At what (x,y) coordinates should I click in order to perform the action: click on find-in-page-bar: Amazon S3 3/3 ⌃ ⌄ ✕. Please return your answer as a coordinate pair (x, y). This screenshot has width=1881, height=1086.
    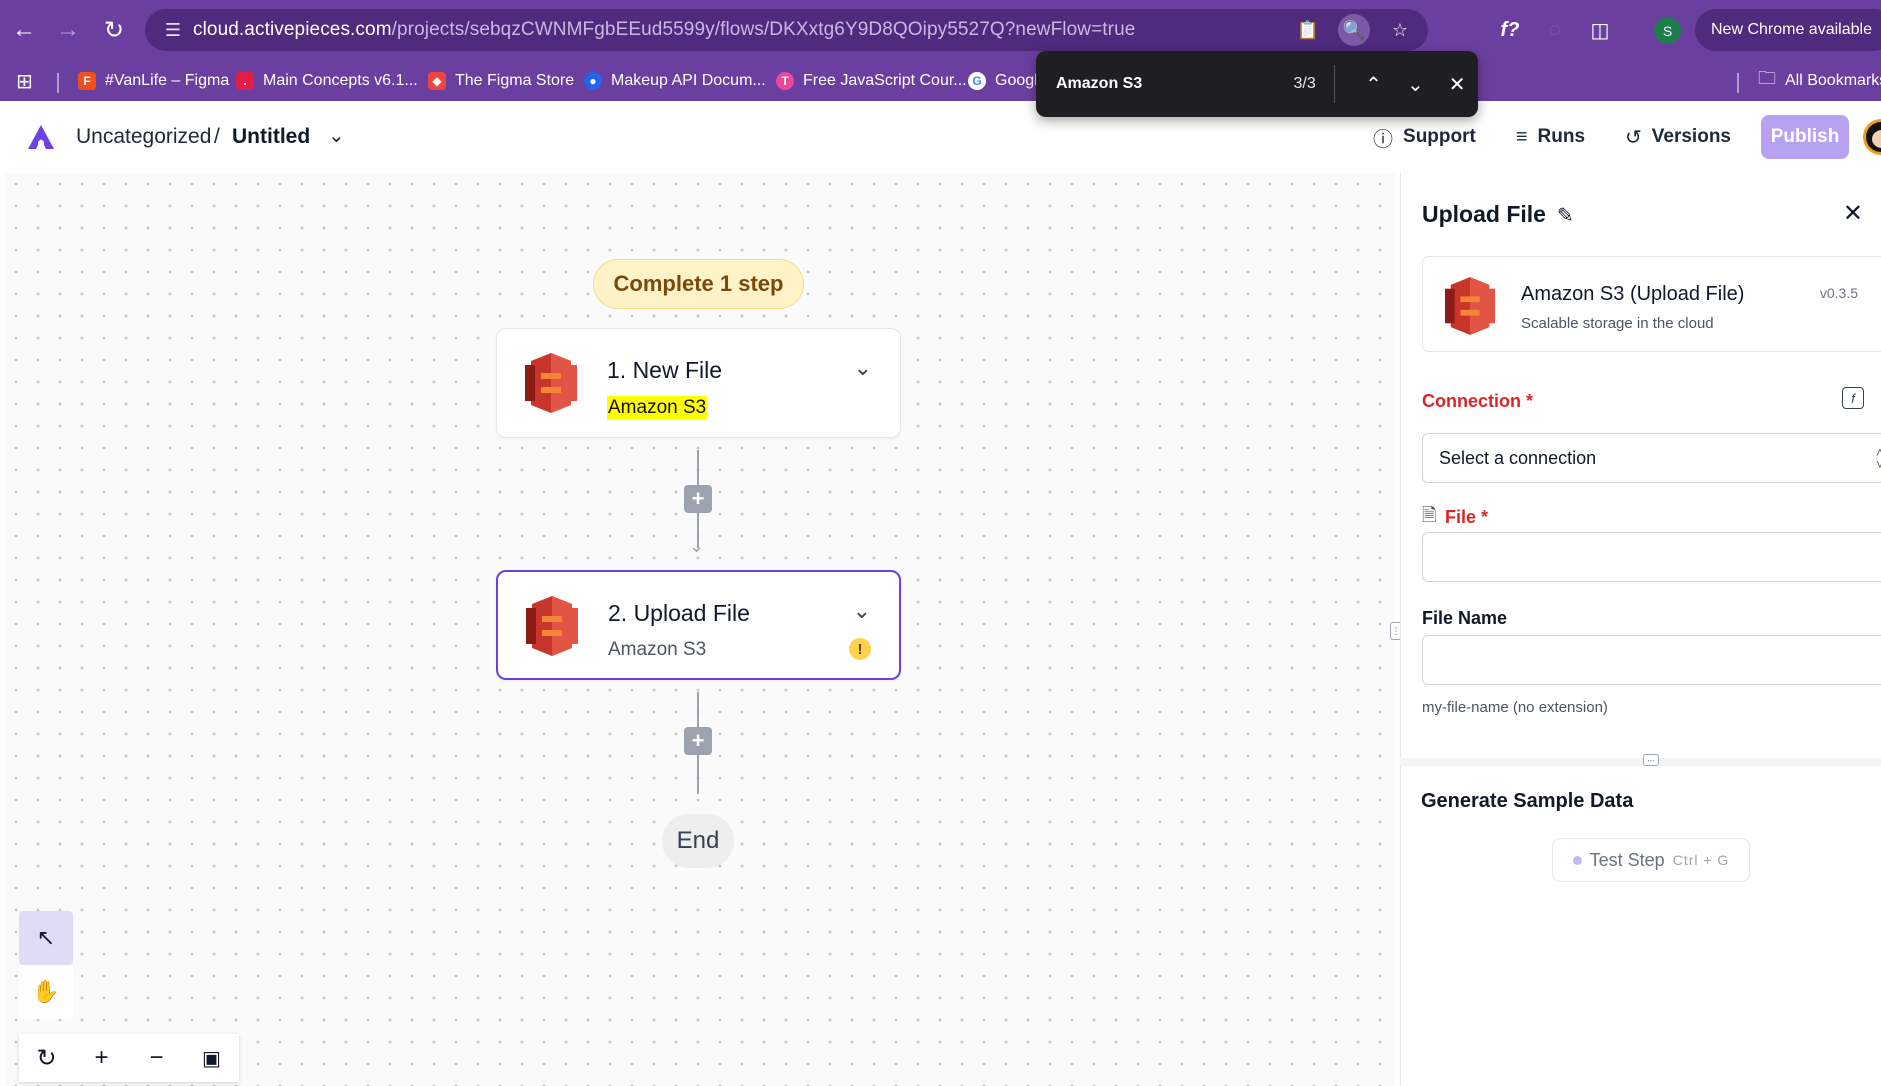
    Looking at the image, I should click on (1257, 84).